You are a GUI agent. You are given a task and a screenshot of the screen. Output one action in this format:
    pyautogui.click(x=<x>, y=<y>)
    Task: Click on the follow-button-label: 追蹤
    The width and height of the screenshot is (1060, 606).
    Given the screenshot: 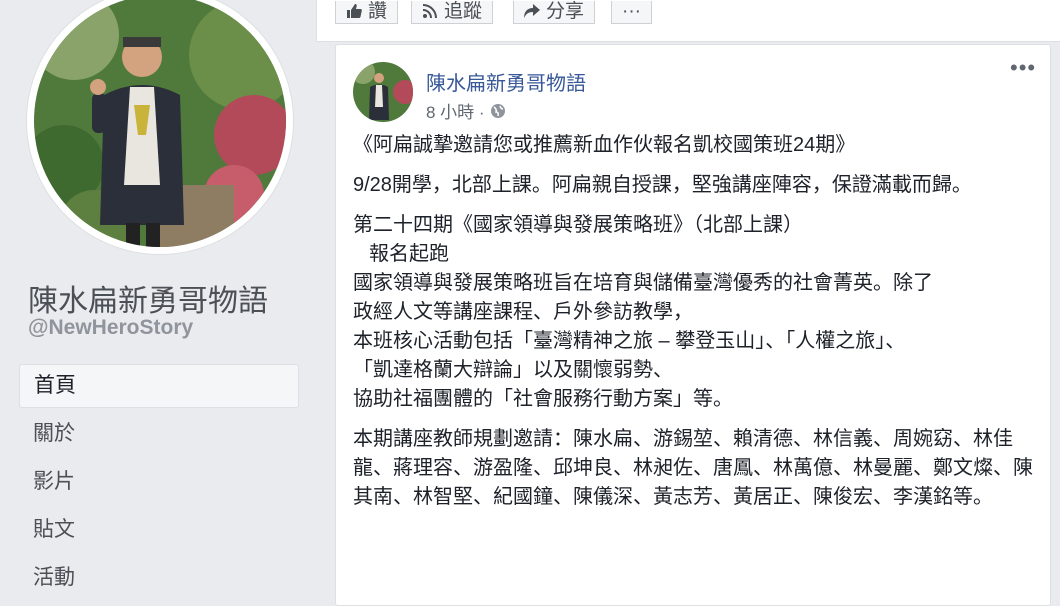 What is the action you would take?
    pyautogui.click(x=463, y=11)
    